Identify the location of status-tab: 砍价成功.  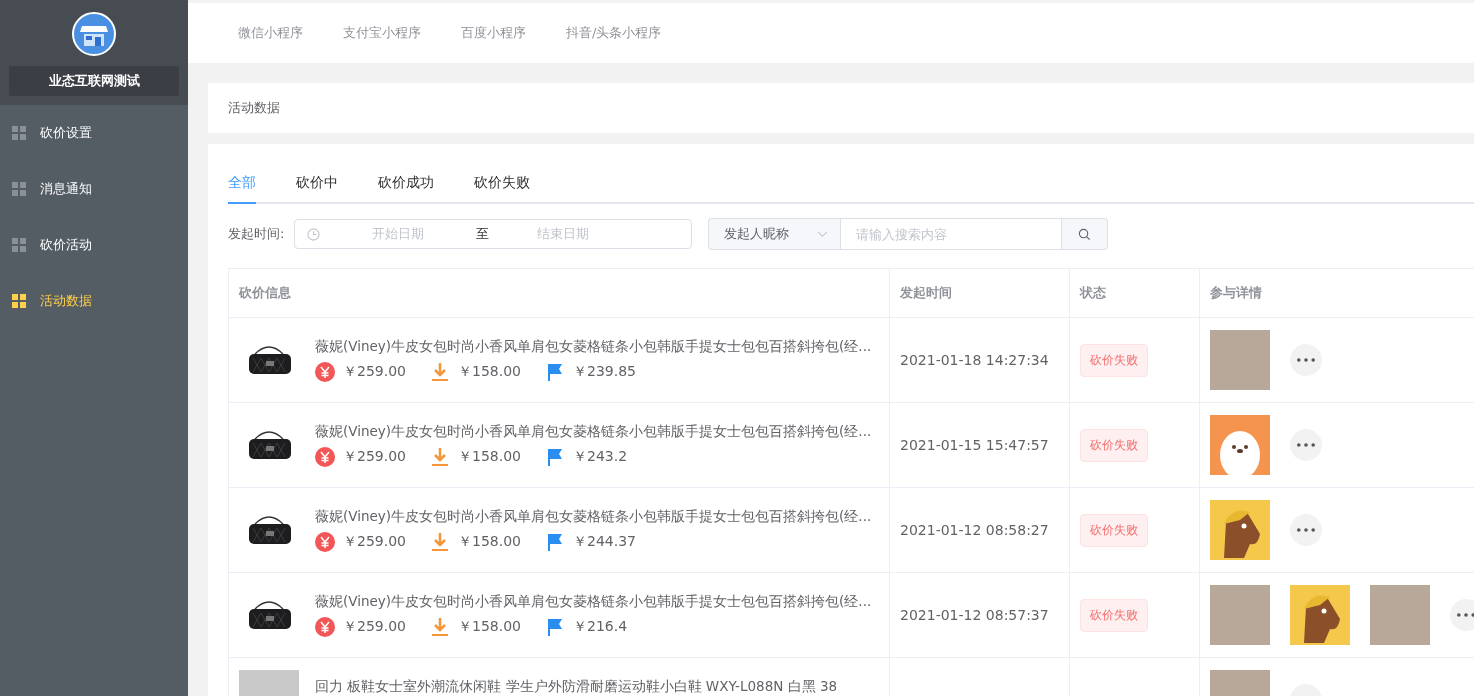
(416, 189).